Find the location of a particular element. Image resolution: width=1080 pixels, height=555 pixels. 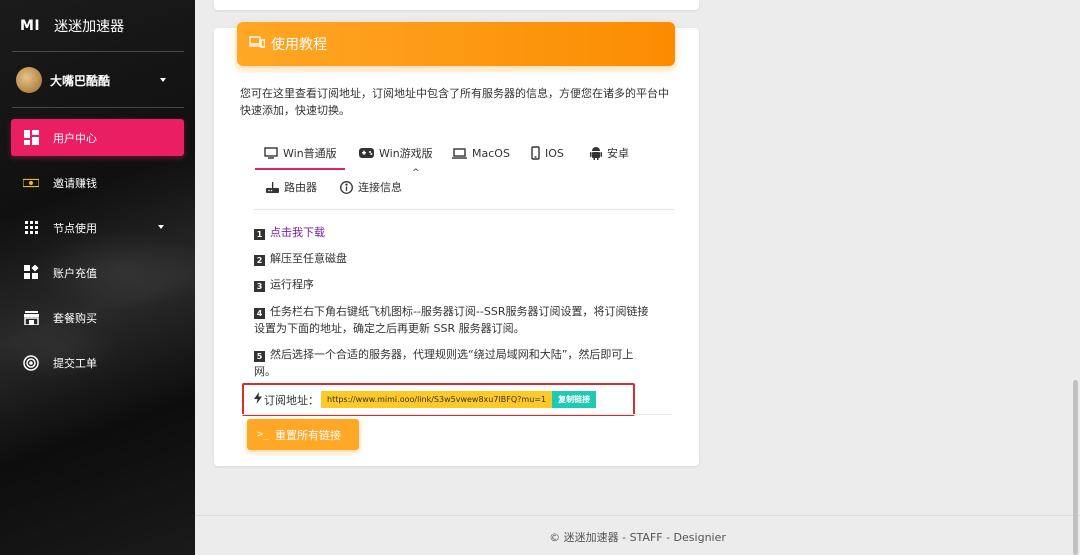

devices-icon is located at coordinates (257, 44).